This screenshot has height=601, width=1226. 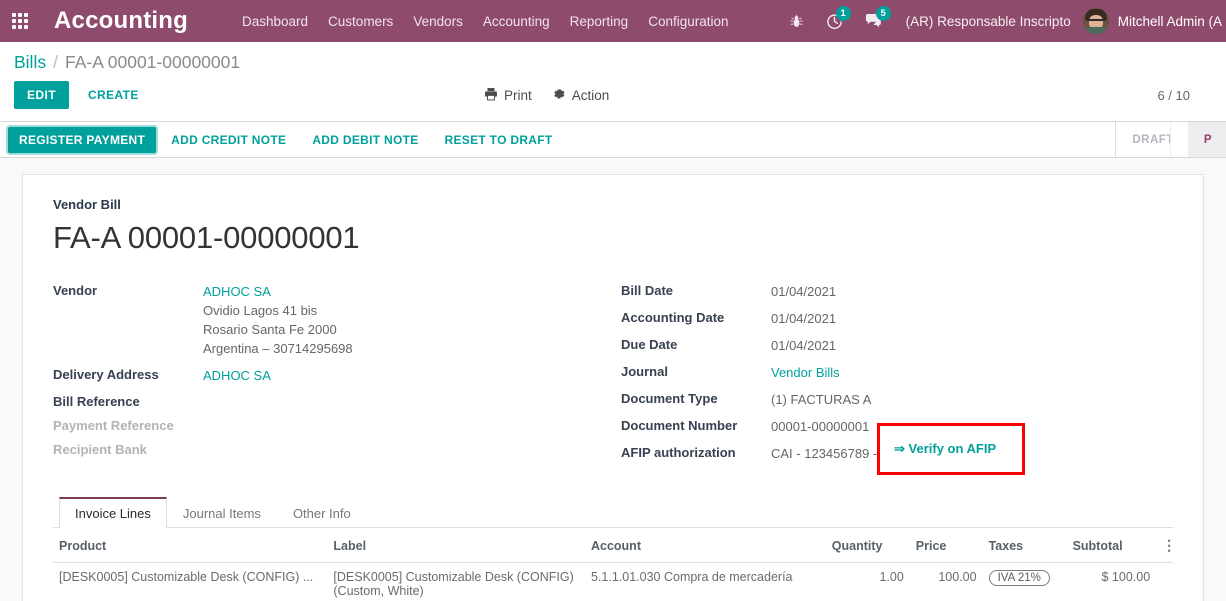 What do you see at coordinates (20, 21) in the screenshot?
I see `apps-menu-button` at bounding box center [20, 21].